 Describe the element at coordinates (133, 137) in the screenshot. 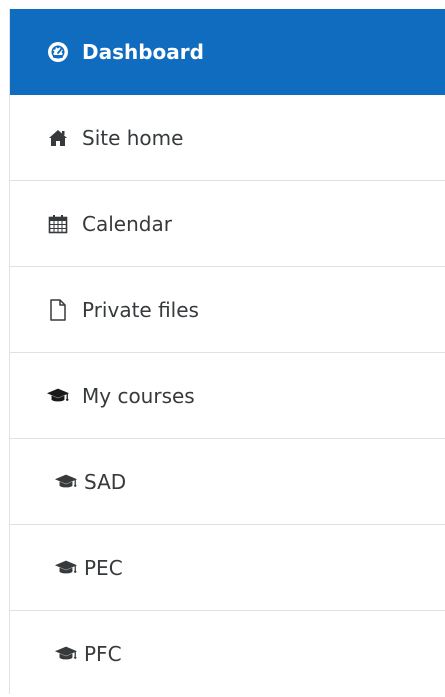

I see `nav-item-label: Site home` at that location.